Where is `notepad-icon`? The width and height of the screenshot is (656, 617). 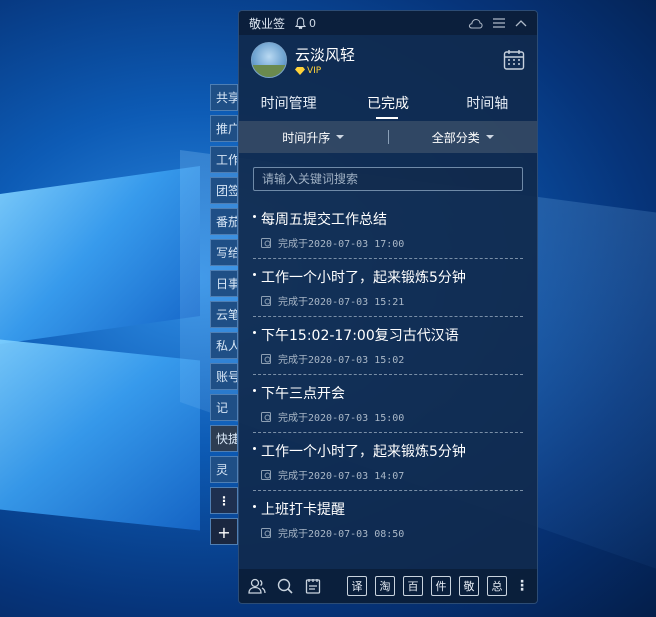 notepad-icon is located at coordinates (313, 586).